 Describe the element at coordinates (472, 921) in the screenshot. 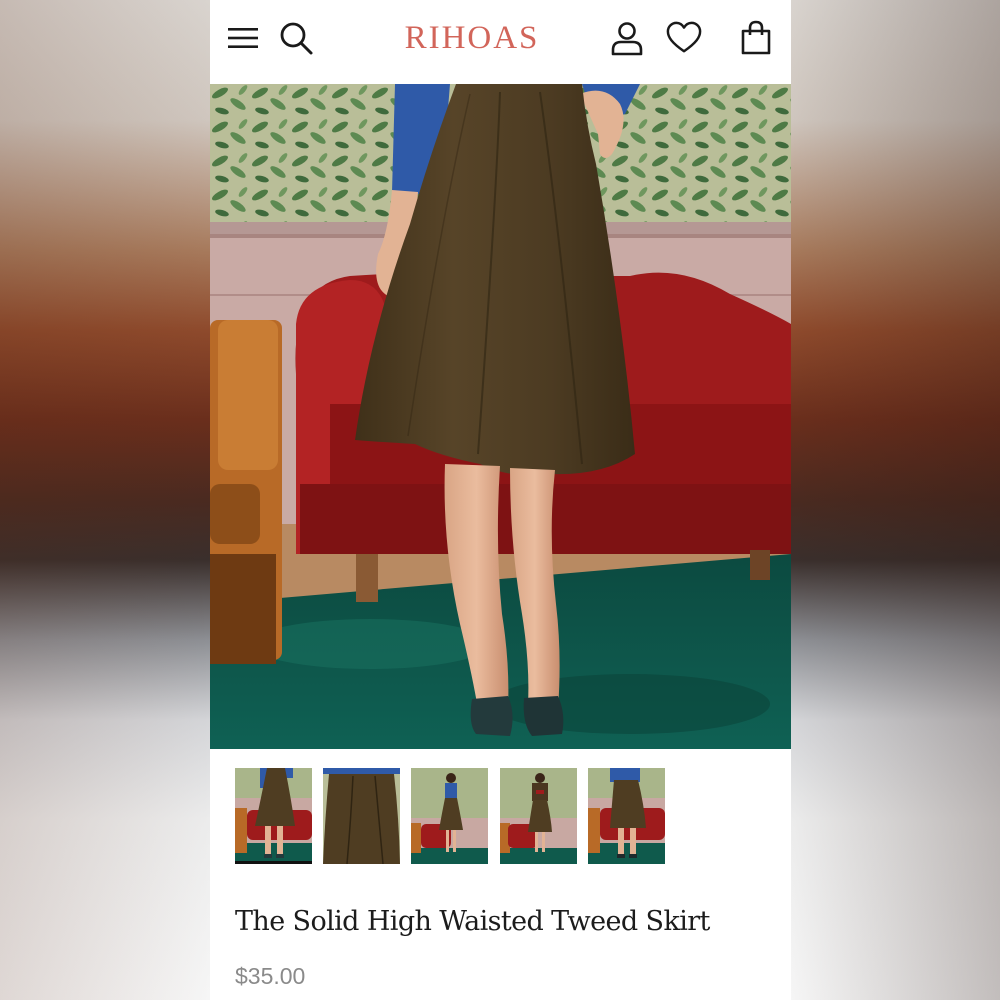

I see `product-title: The Solid High Waisted Tweed Skirt` at that location.